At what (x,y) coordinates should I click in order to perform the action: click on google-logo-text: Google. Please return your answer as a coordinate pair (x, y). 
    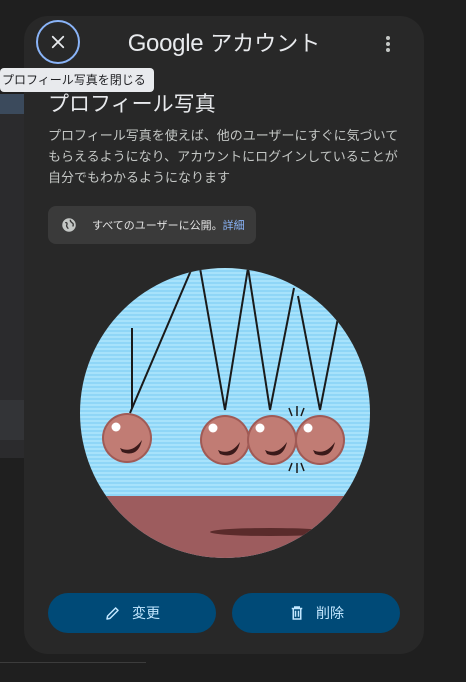
    Looking at the image, I should click on (165, 43).